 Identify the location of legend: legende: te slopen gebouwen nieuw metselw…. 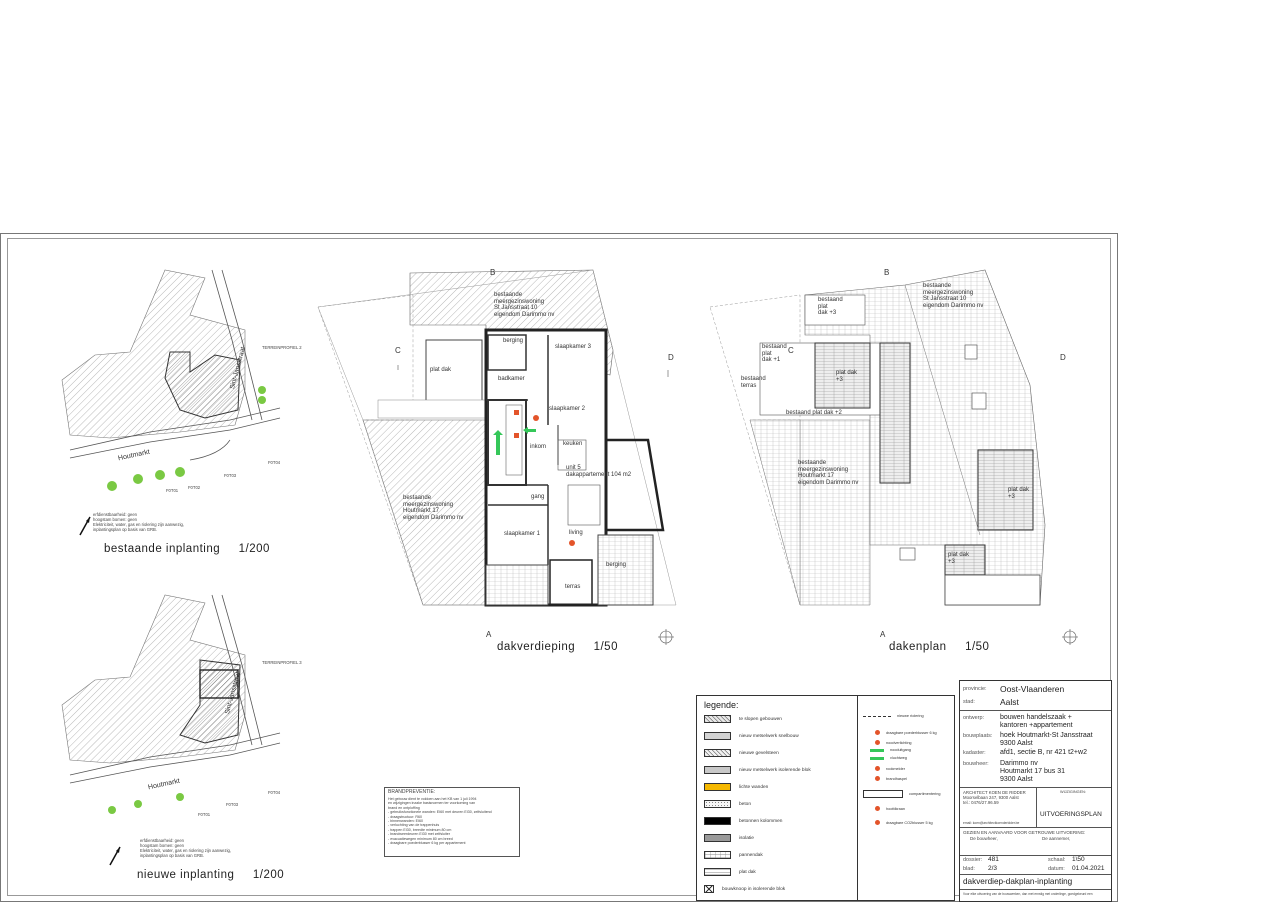
(825, 798).